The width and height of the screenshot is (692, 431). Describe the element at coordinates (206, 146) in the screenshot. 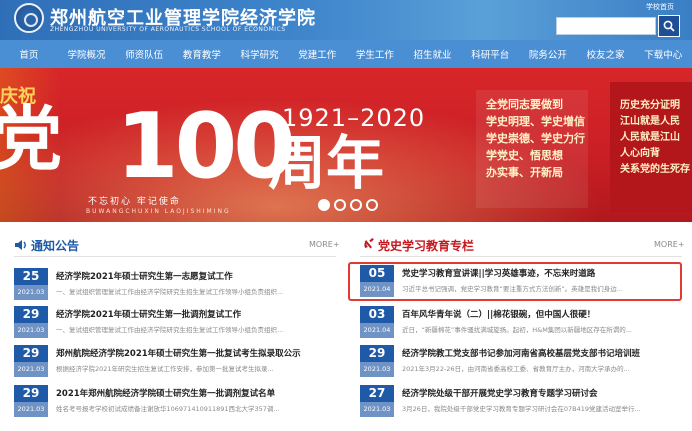

I see `banner-big-number: 100` at that location.